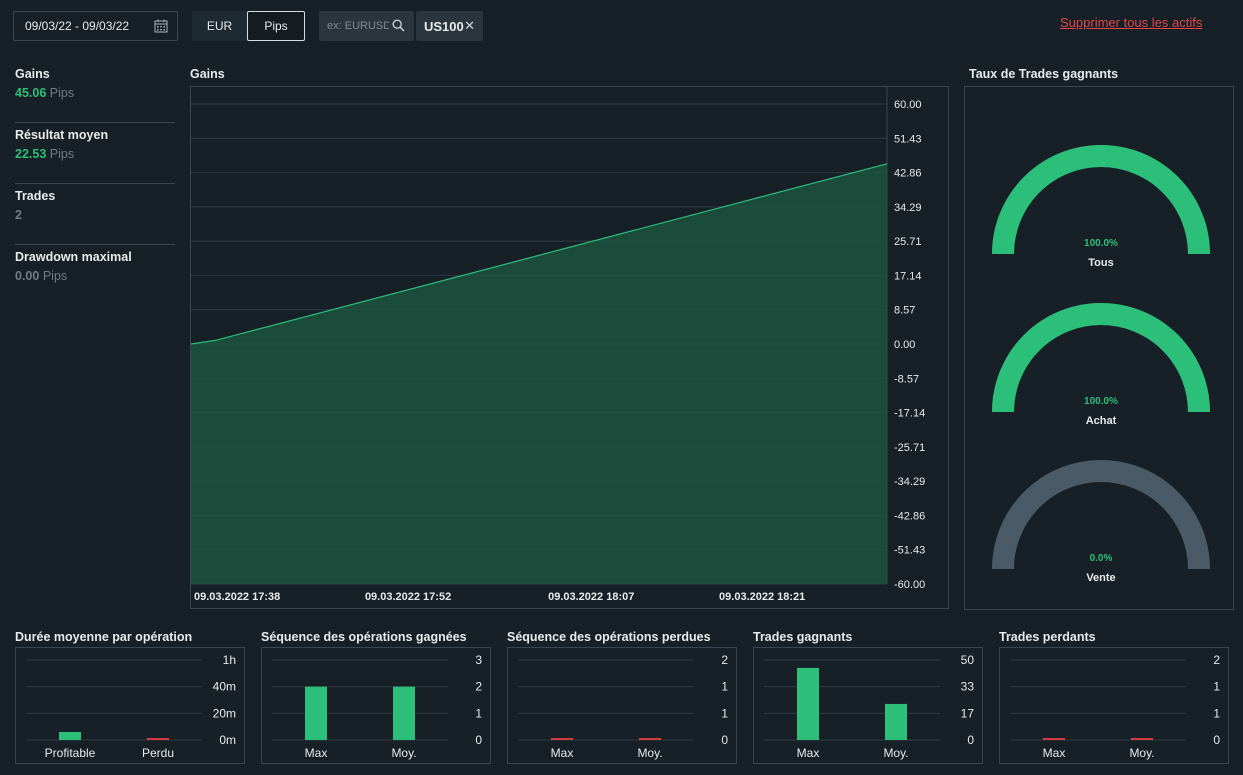 Image resolution: width=1243 pixels, height=775 pixels. I want to click on x-tick-label: 09.03.2022 17:38, so click(237, 597).